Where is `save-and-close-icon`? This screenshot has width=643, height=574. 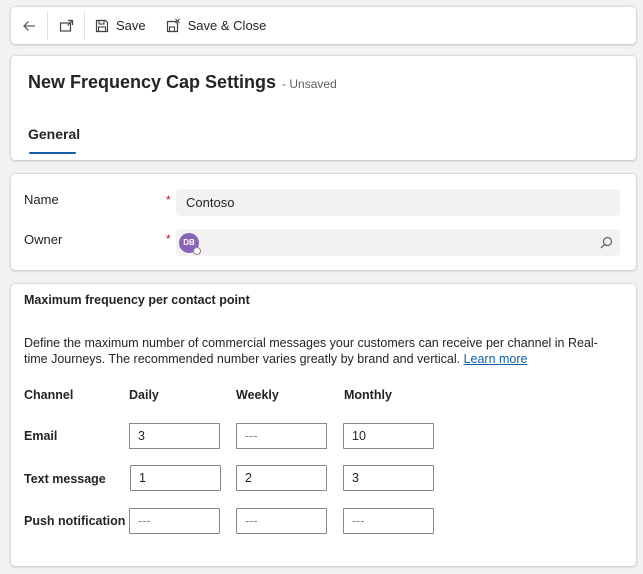 save-and-close-icon is located at coordinates (173, 25).